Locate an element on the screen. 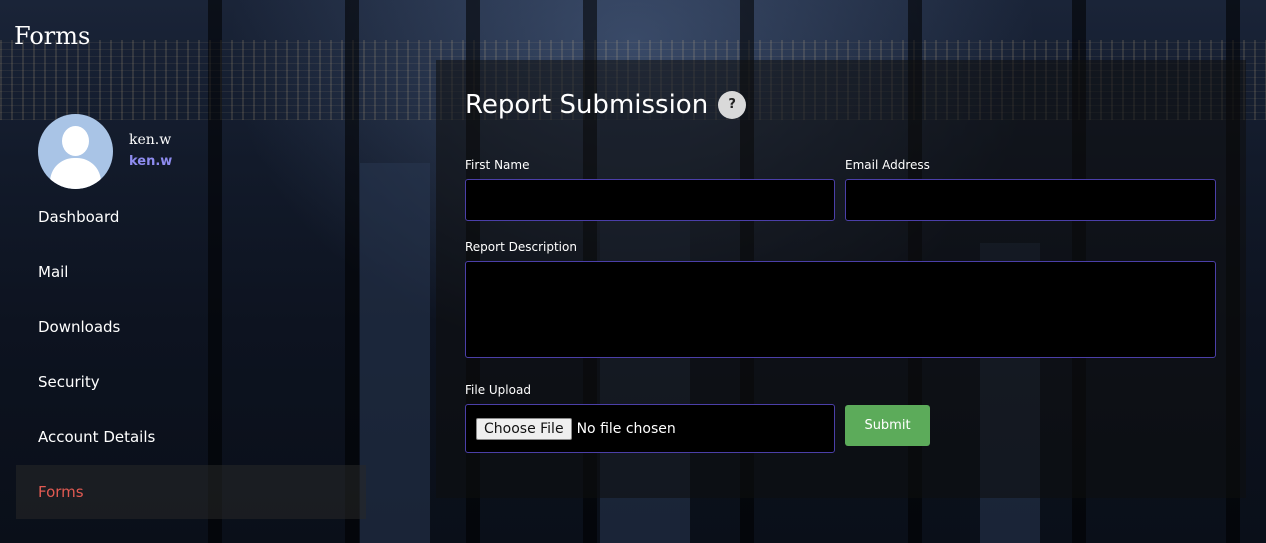 The image size is (1266, 543). sidebar-item-account-details: Account Details is located at coordinates (191, 437).